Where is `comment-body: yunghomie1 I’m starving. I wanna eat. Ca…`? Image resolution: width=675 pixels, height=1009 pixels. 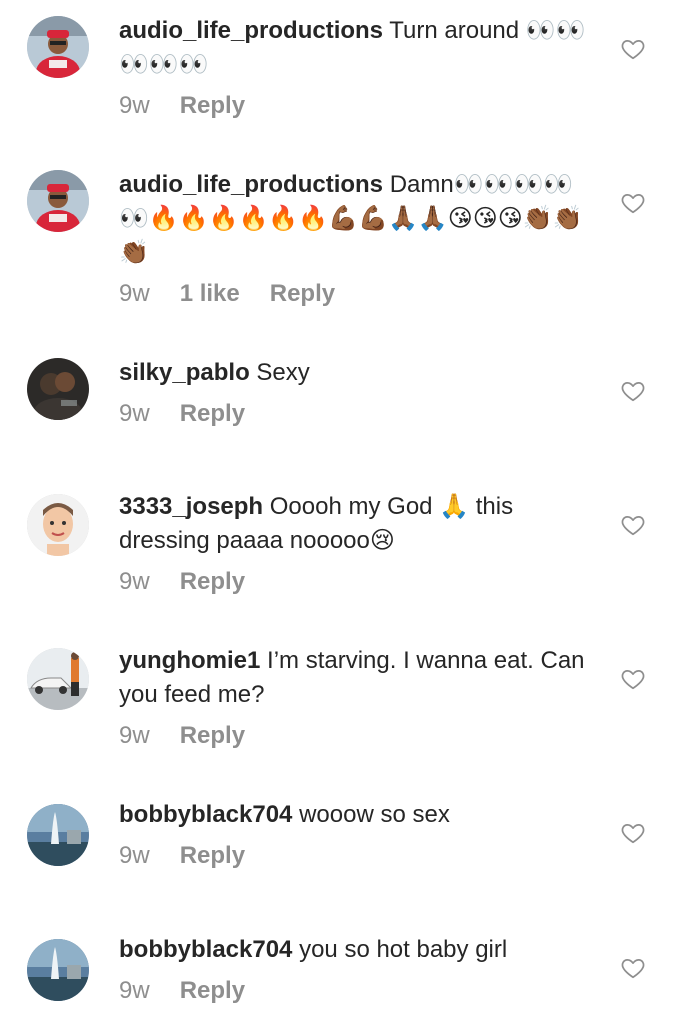
comment-body: yunghomie1 I’m starving. I wanna eat. Ca… is located at coordinates (354, 698).